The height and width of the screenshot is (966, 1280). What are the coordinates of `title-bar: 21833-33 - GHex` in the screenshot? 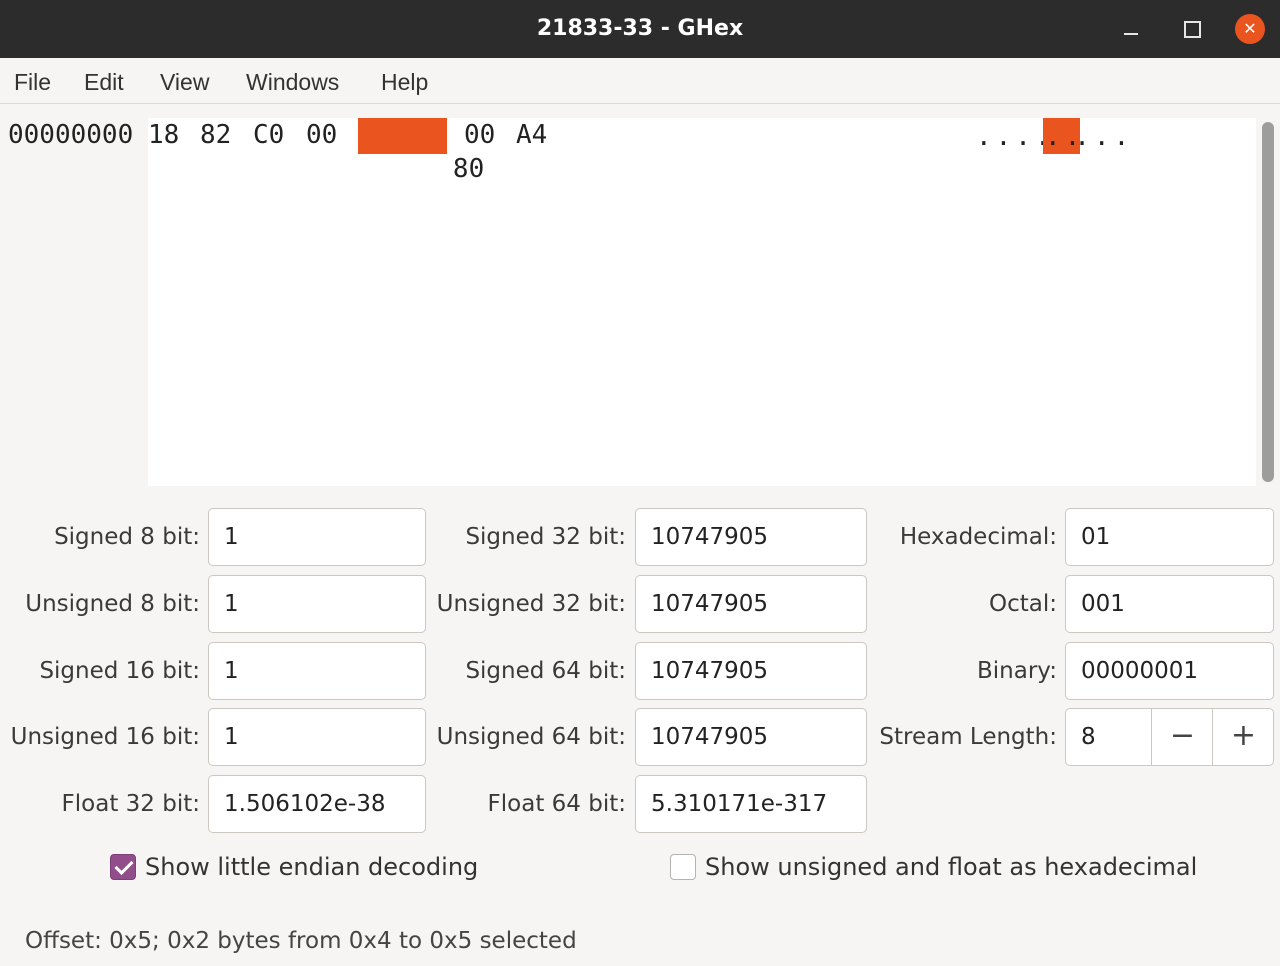 It's located at (640, 29).